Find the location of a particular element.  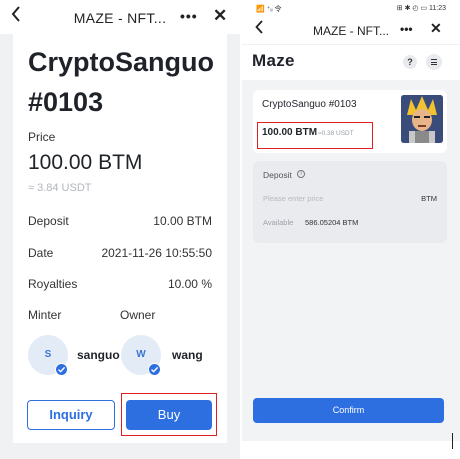

price-highlight-box is located at coordinates (315, 135).